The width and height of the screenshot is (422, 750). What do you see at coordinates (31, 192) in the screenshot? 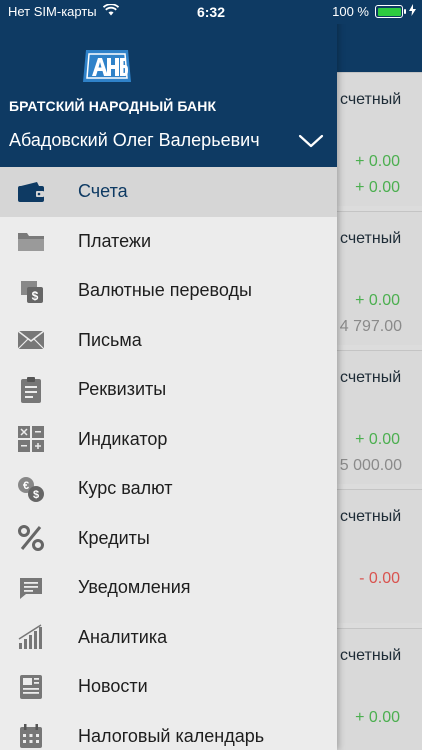
I see `wallet-icon` at bounding box center [31, 192].